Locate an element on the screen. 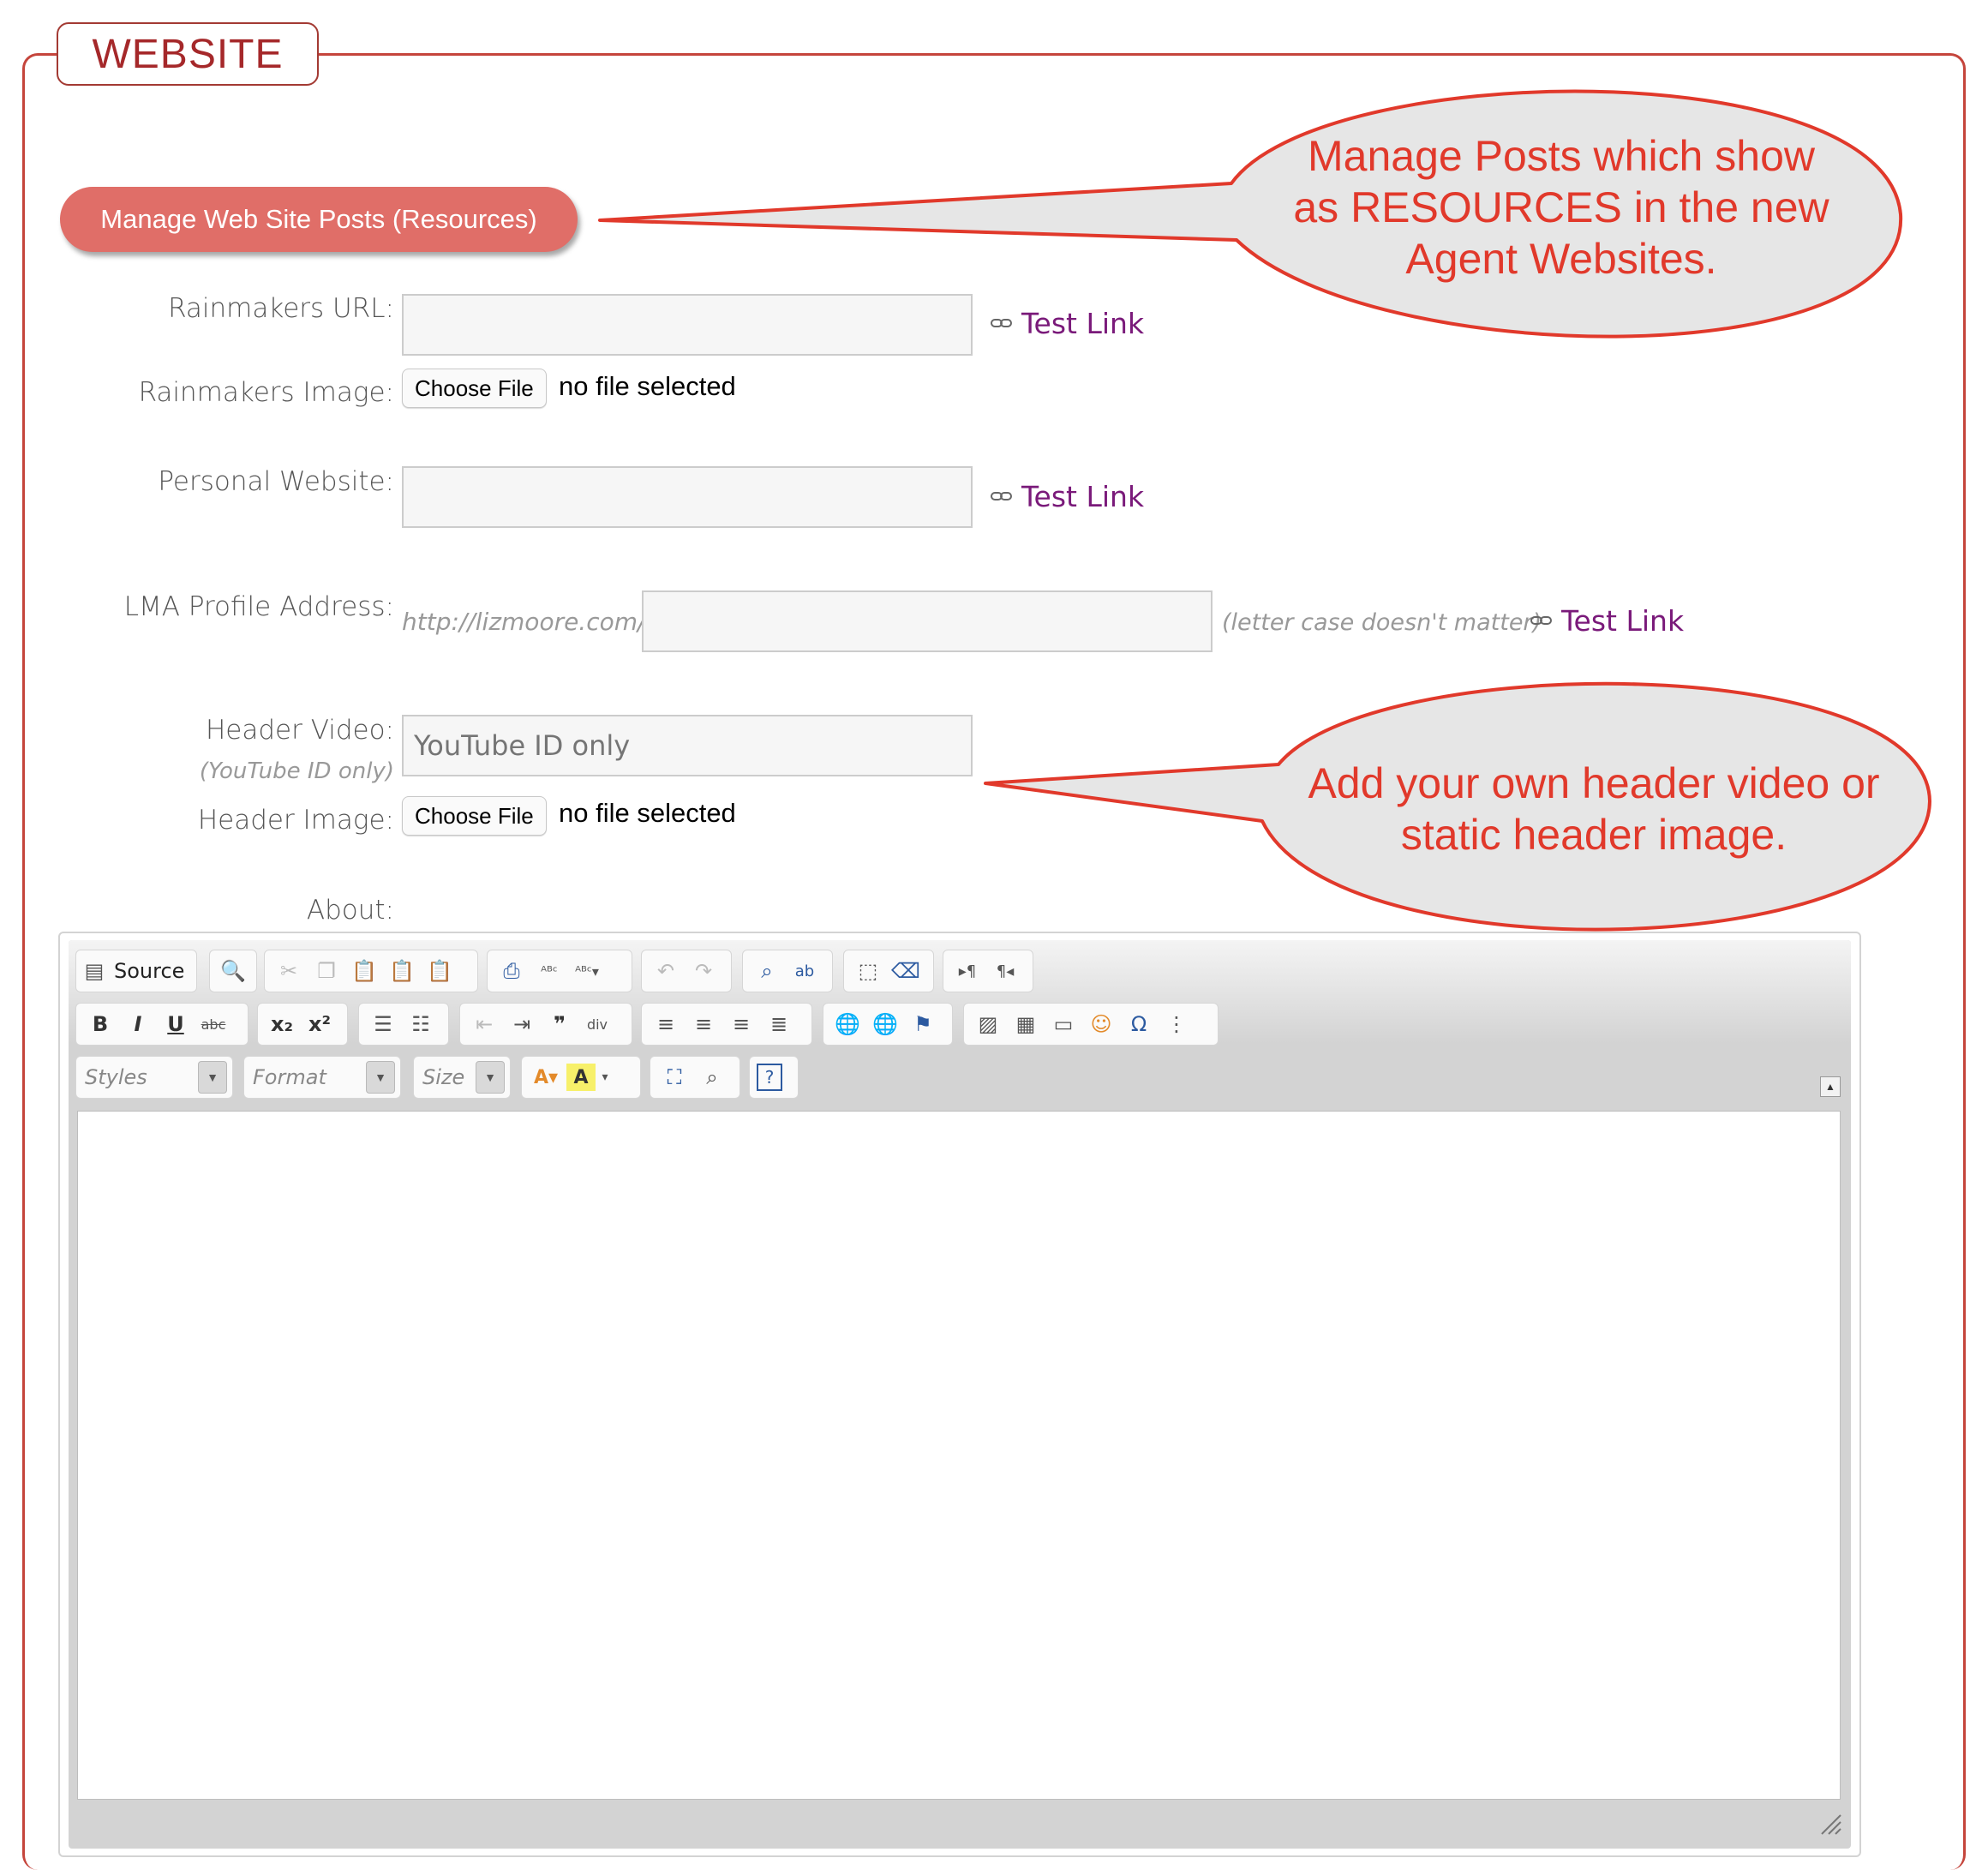 Image resolution: width=1988 pixels, height=1870 pixels. blockquote-icon: ❞ is located at coordinates (559, 1024).